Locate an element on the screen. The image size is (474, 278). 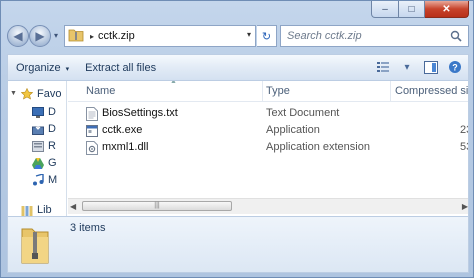
file-type: Application extension is located at coordinates (318, 147).